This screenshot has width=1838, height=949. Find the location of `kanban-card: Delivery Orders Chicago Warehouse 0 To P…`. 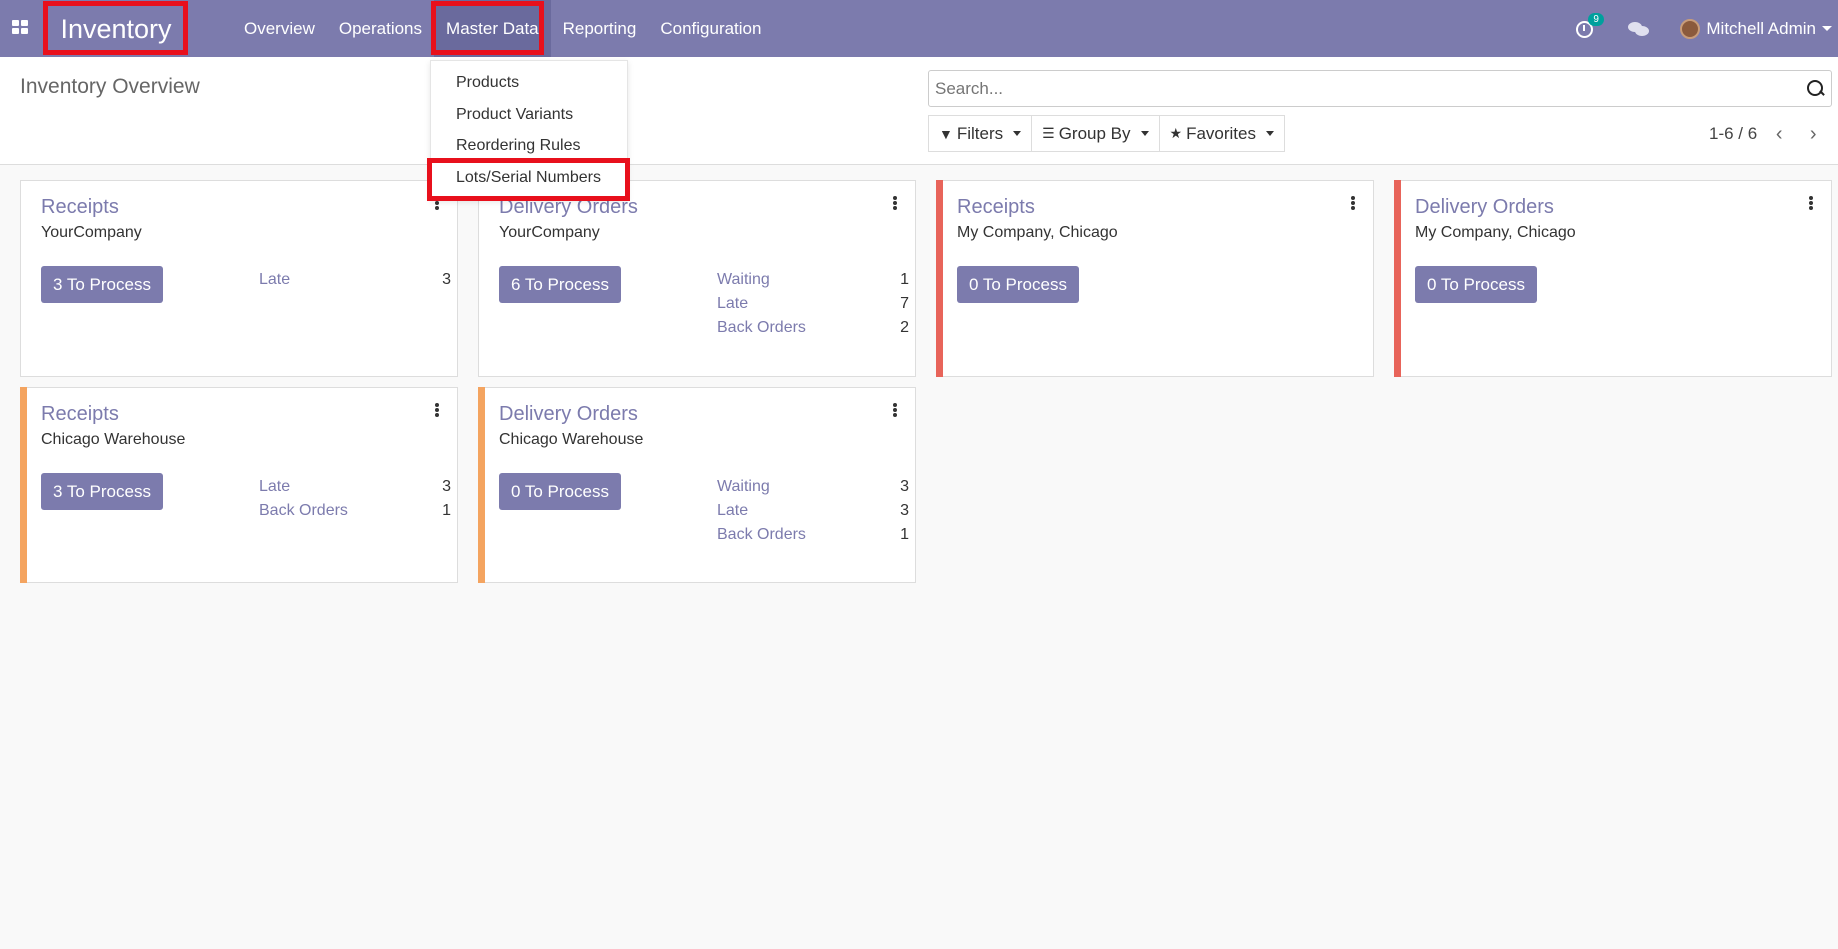

kanban-card: Delivery Orders Chicago Warehouse 0 To P… is located at coordinates (697, 485).